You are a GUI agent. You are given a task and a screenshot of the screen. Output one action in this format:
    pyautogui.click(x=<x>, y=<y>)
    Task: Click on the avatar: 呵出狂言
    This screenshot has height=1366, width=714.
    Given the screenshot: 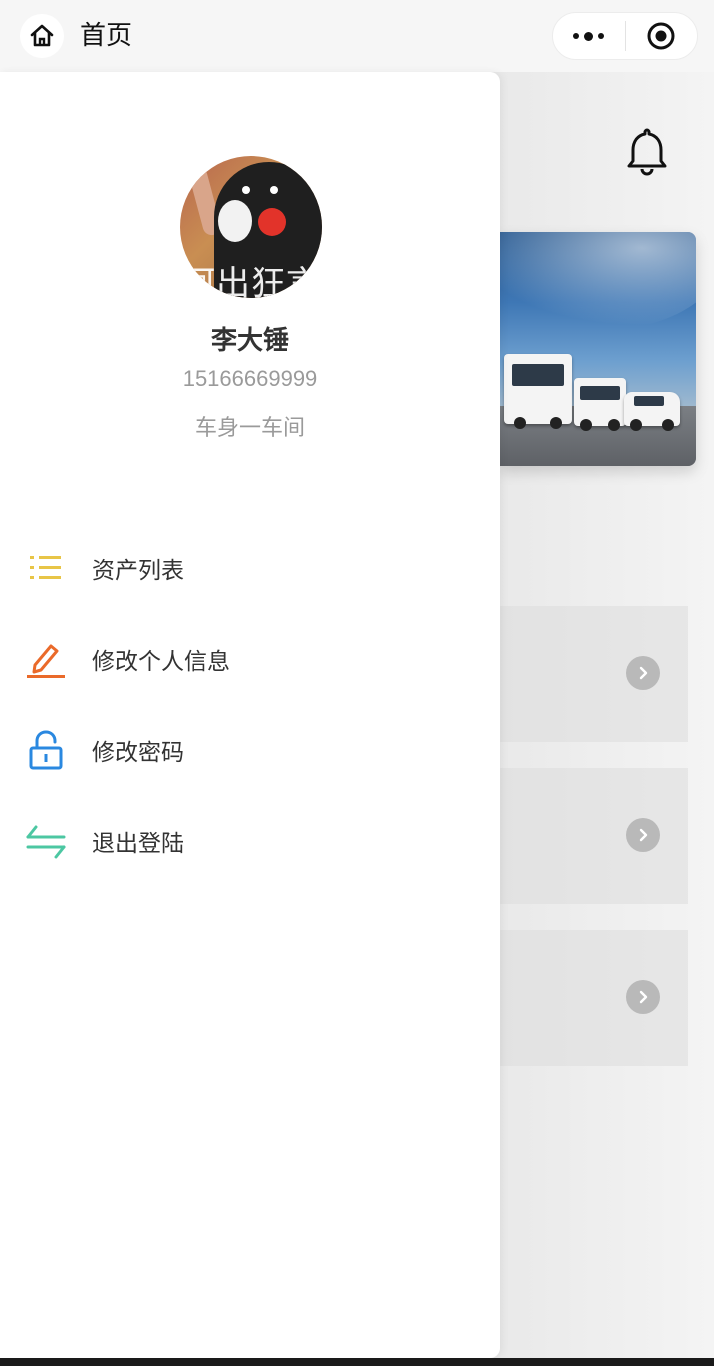 What is the action you would take?
    pyautogui.click(x=251, y=227)
    